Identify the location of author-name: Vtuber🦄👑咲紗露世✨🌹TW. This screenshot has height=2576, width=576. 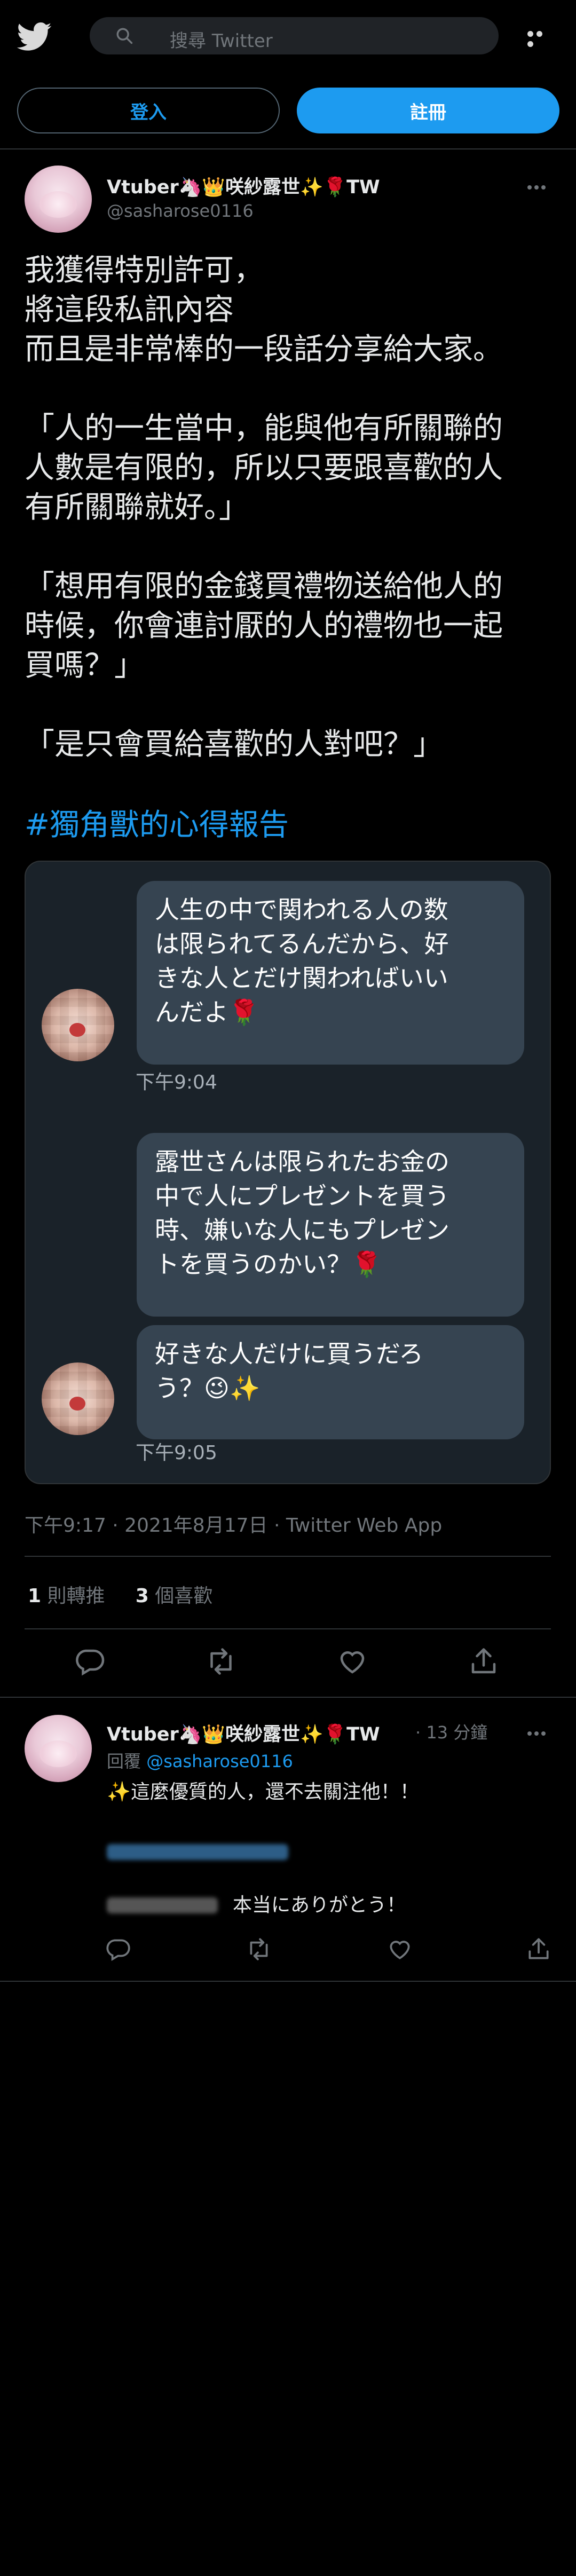
(244, 185).